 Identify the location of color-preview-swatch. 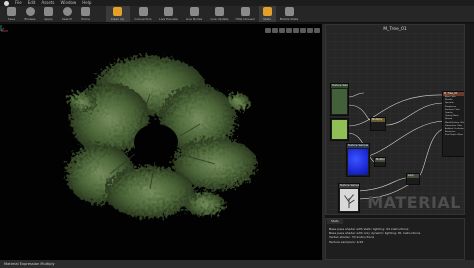
(339, 129).